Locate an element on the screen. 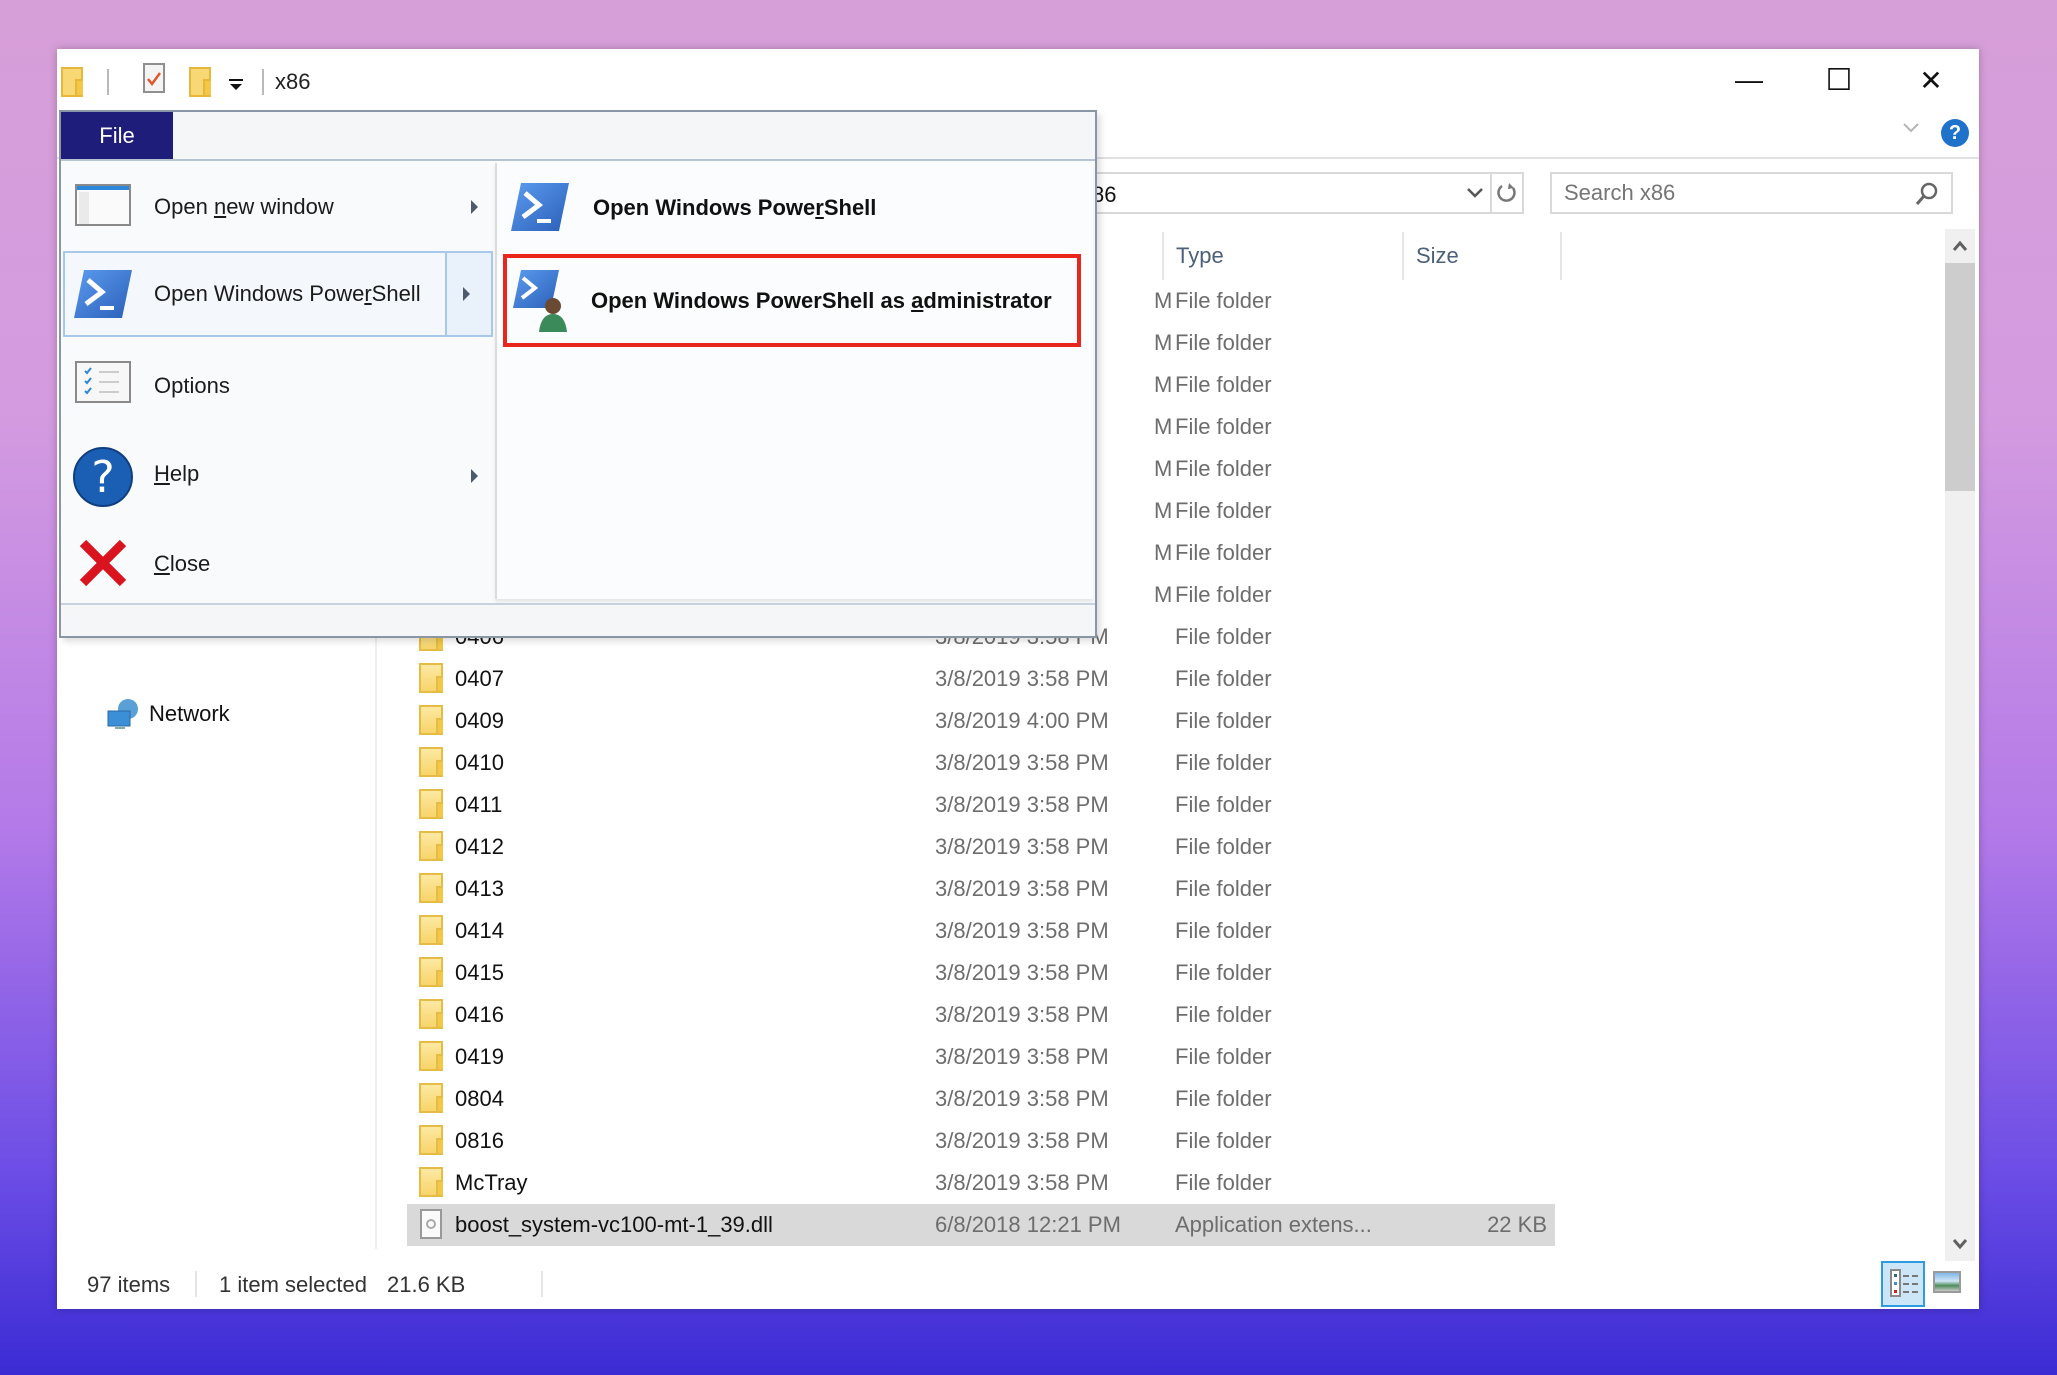 Image resolution: width=2057 pixels, height=1375 pixels. ribbon-tab-strip is located at coordinates (634, 135).